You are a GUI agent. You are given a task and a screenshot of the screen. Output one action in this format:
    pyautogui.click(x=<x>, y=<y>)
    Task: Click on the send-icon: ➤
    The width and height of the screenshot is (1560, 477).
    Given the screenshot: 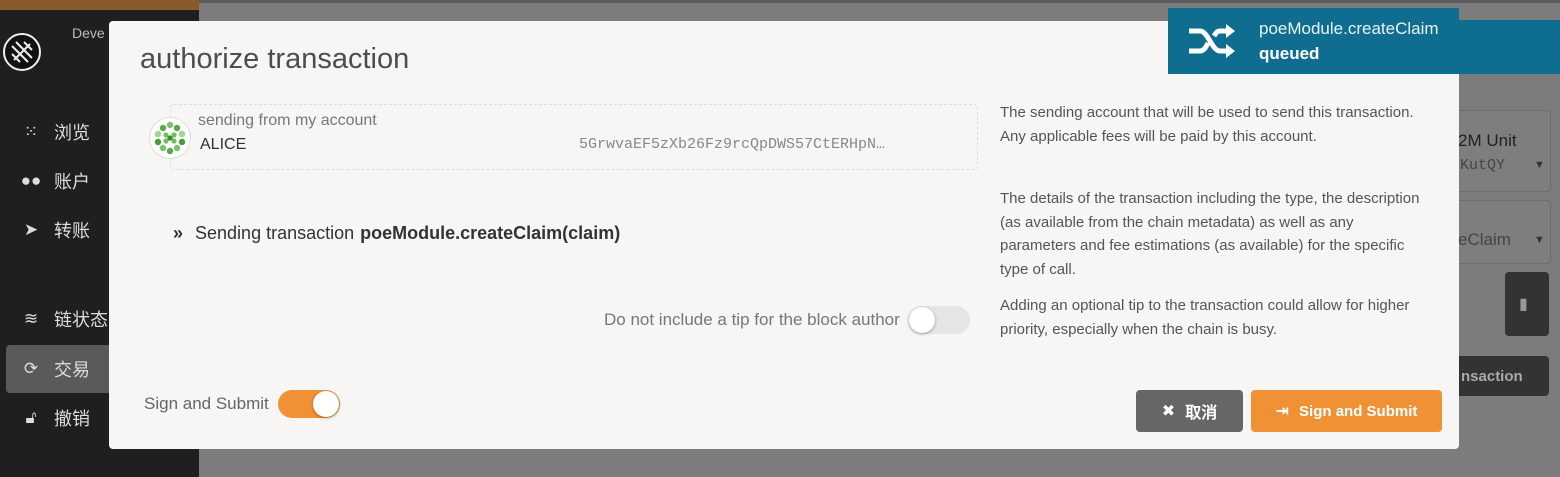 What is the action you would take?
    pyautogui.click(x=31, y=229)
    